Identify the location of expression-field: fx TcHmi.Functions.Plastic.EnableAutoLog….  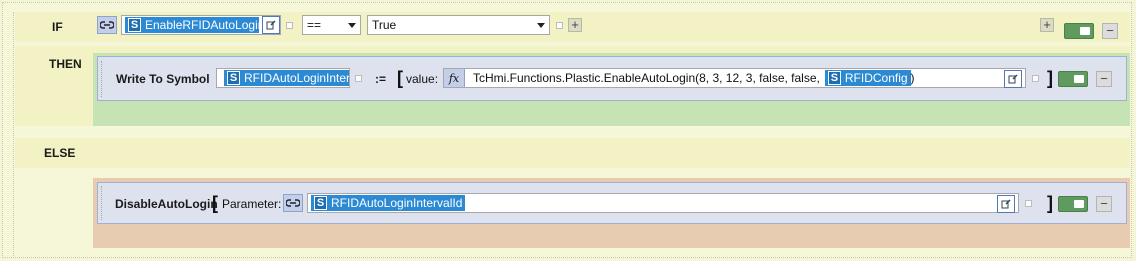
(734, 78).